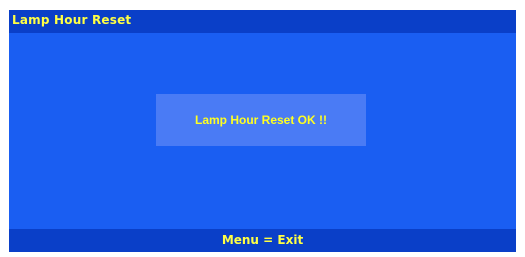 The width and height of the screenshot is (525, 257). I want to click on status-message: Lamp Hour Reset OK !!, so click(260, 120).